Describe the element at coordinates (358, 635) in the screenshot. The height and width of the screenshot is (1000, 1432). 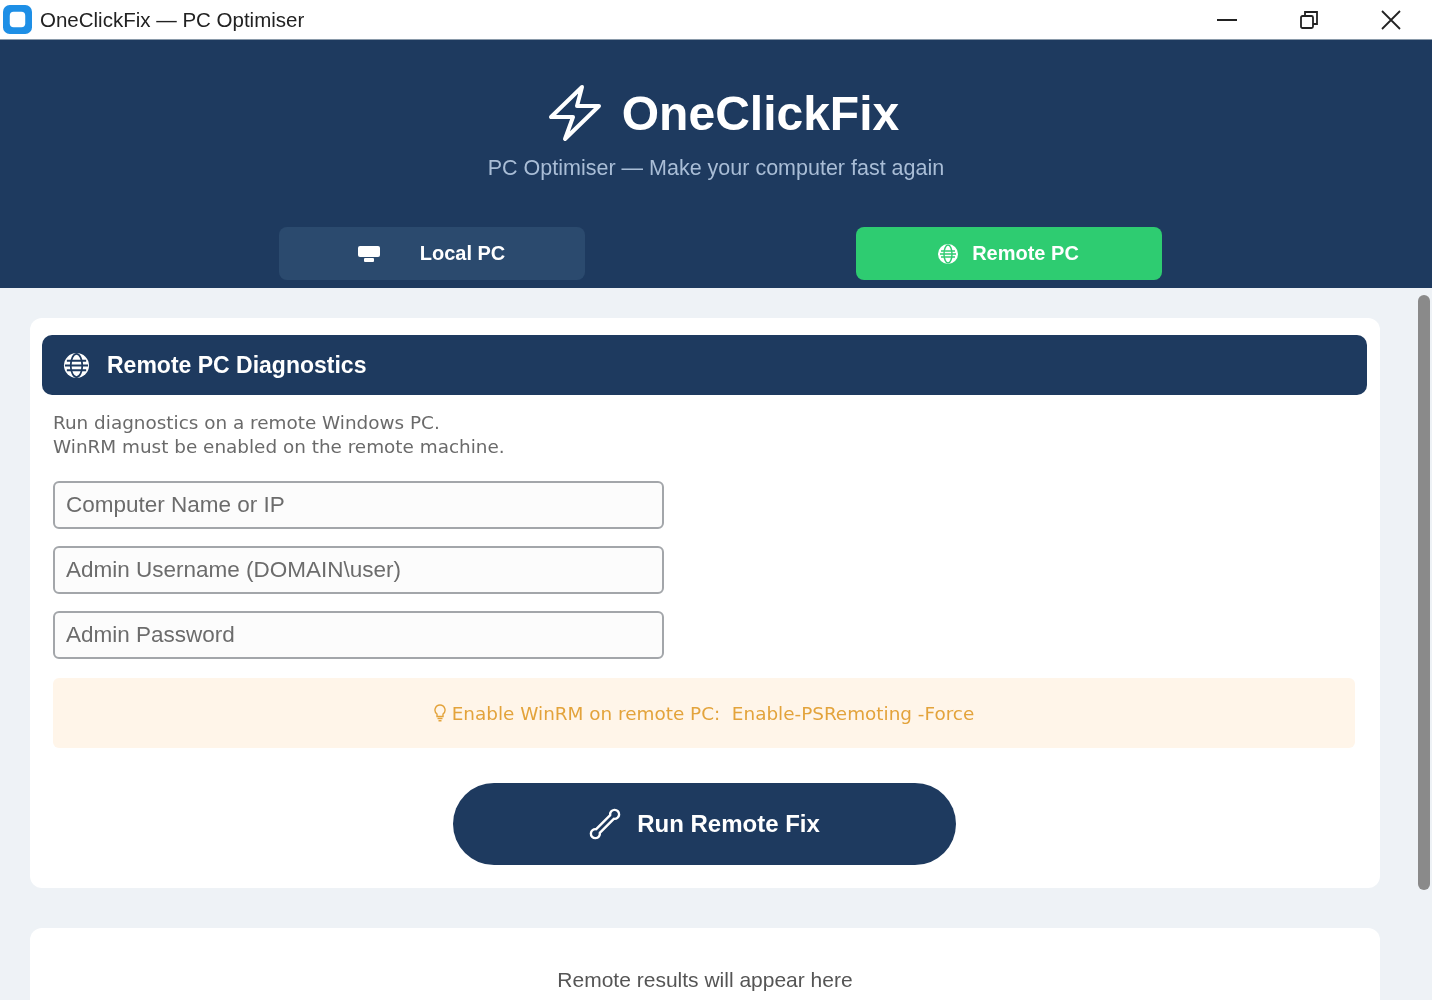
I see `input-field: Admin Password` at that location.